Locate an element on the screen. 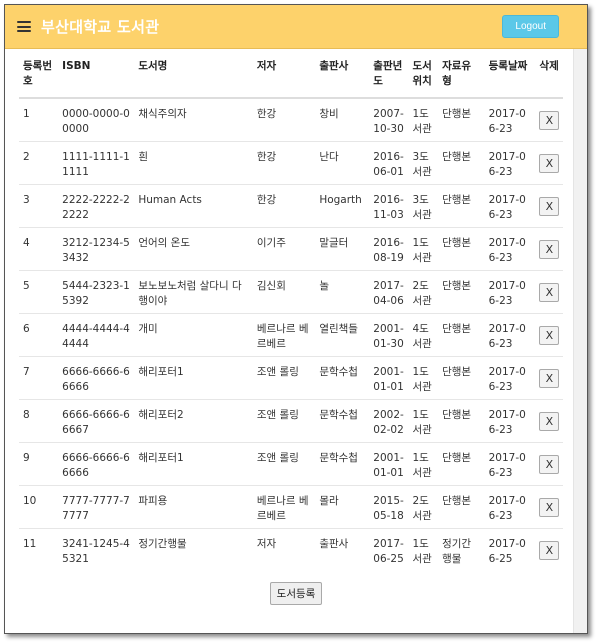  cell-title: 언어의 온도 is located at coordinates (193, 249).